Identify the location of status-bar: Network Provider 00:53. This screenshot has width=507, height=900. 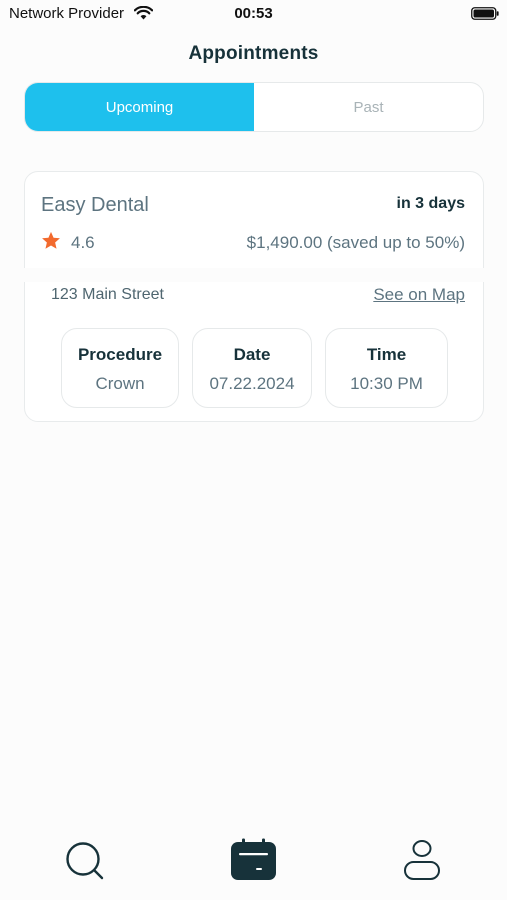
(253, 14).